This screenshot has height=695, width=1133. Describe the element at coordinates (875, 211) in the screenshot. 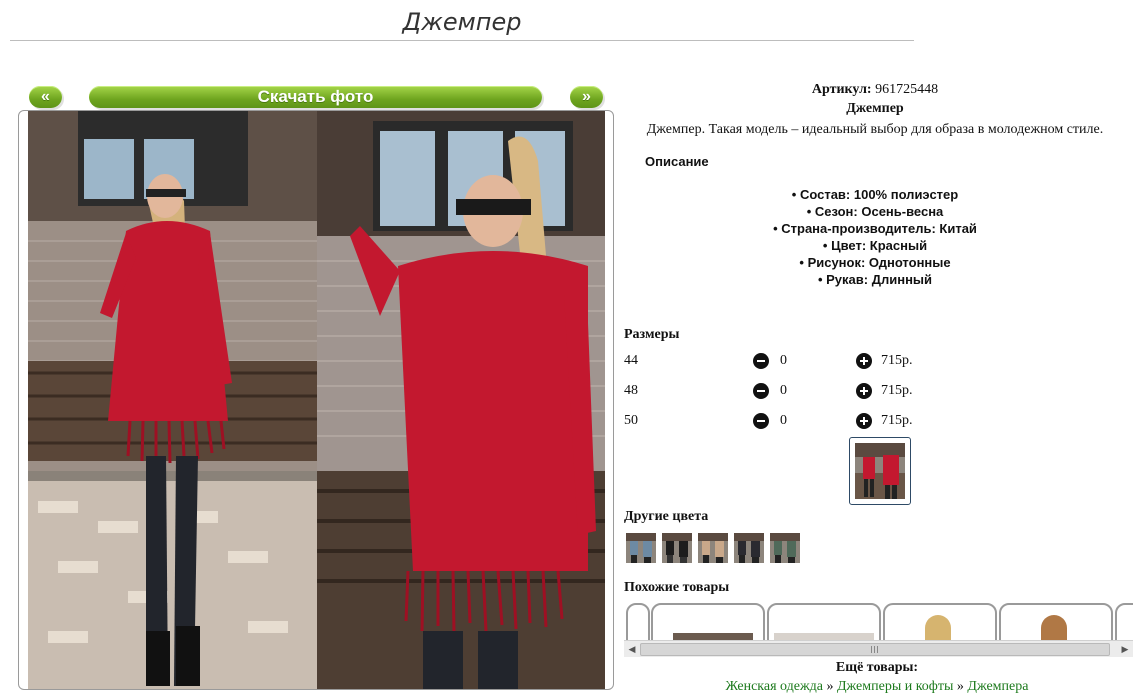

I see `attribute-item: Сезон: Осень-весна` at that location.